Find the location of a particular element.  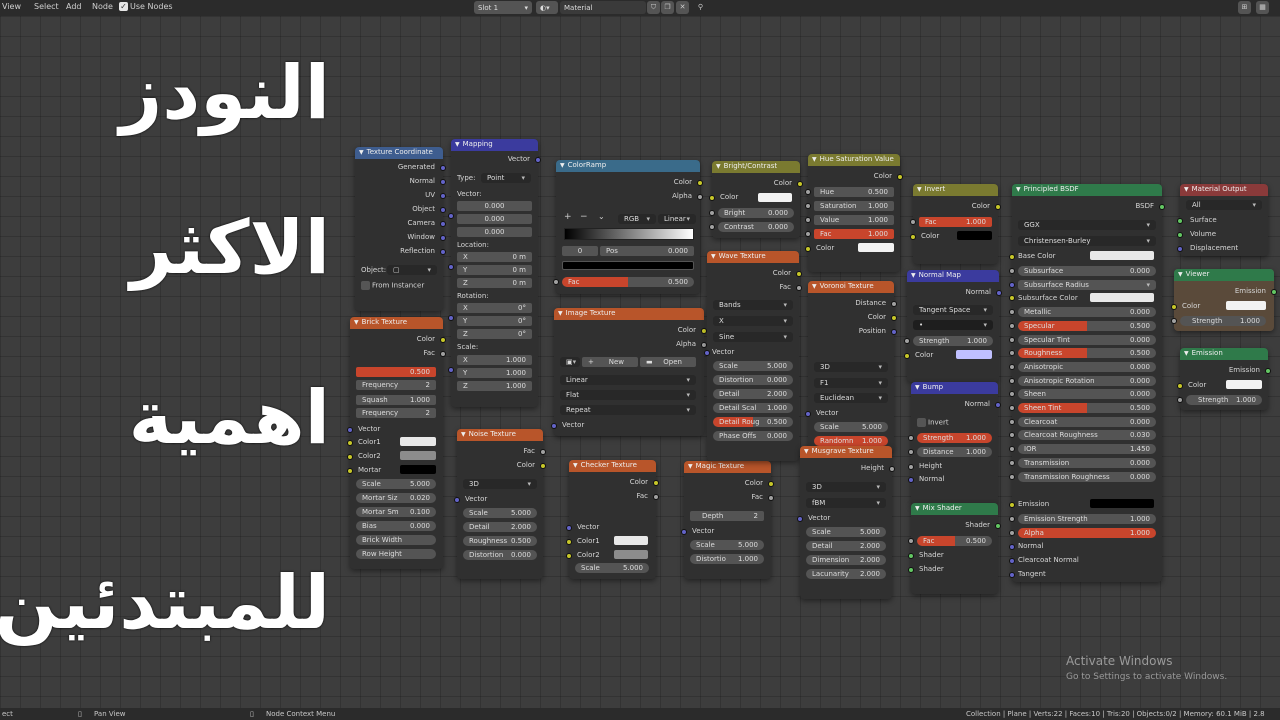

squash-field: Squash 1.000 is located at coordinates (396, 400).